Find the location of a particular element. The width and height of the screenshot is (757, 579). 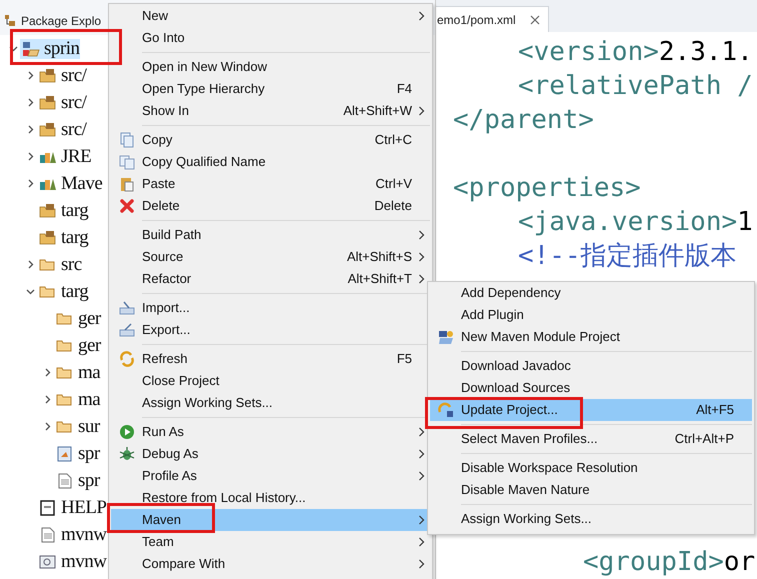

menu-item: Debug As is located at coordinates (270, 454).